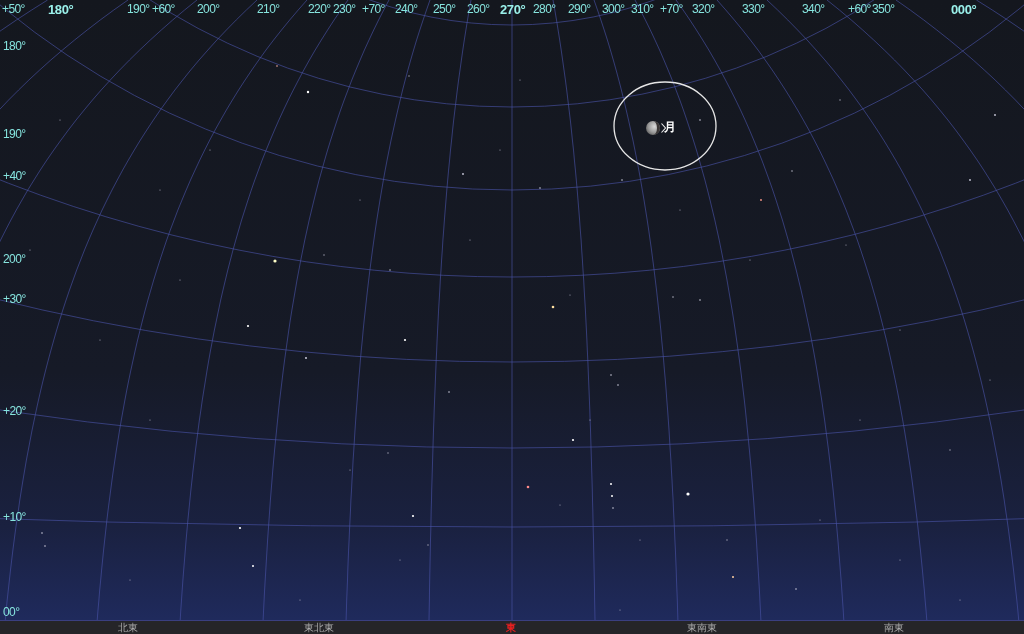 The image size is (1024, 634). What do you see at coordinates (344, 9) in the screenshot?
I see `coordinate-label: 230°` at bounding box center [344, 9].